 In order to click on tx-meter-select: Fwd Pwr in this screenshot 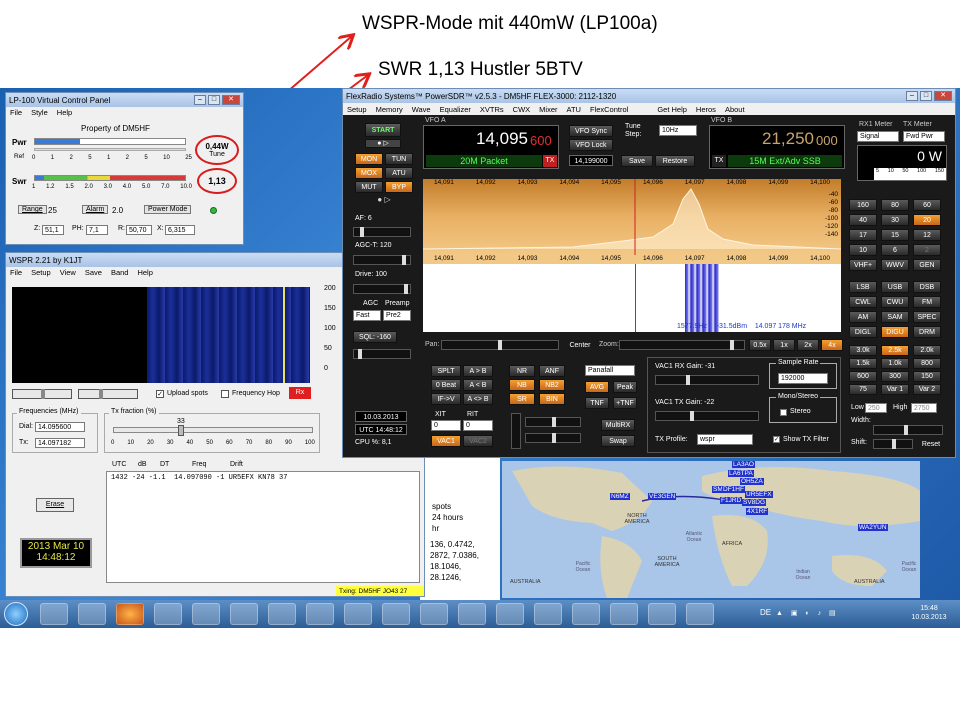, I will do `click(924, 136)`.